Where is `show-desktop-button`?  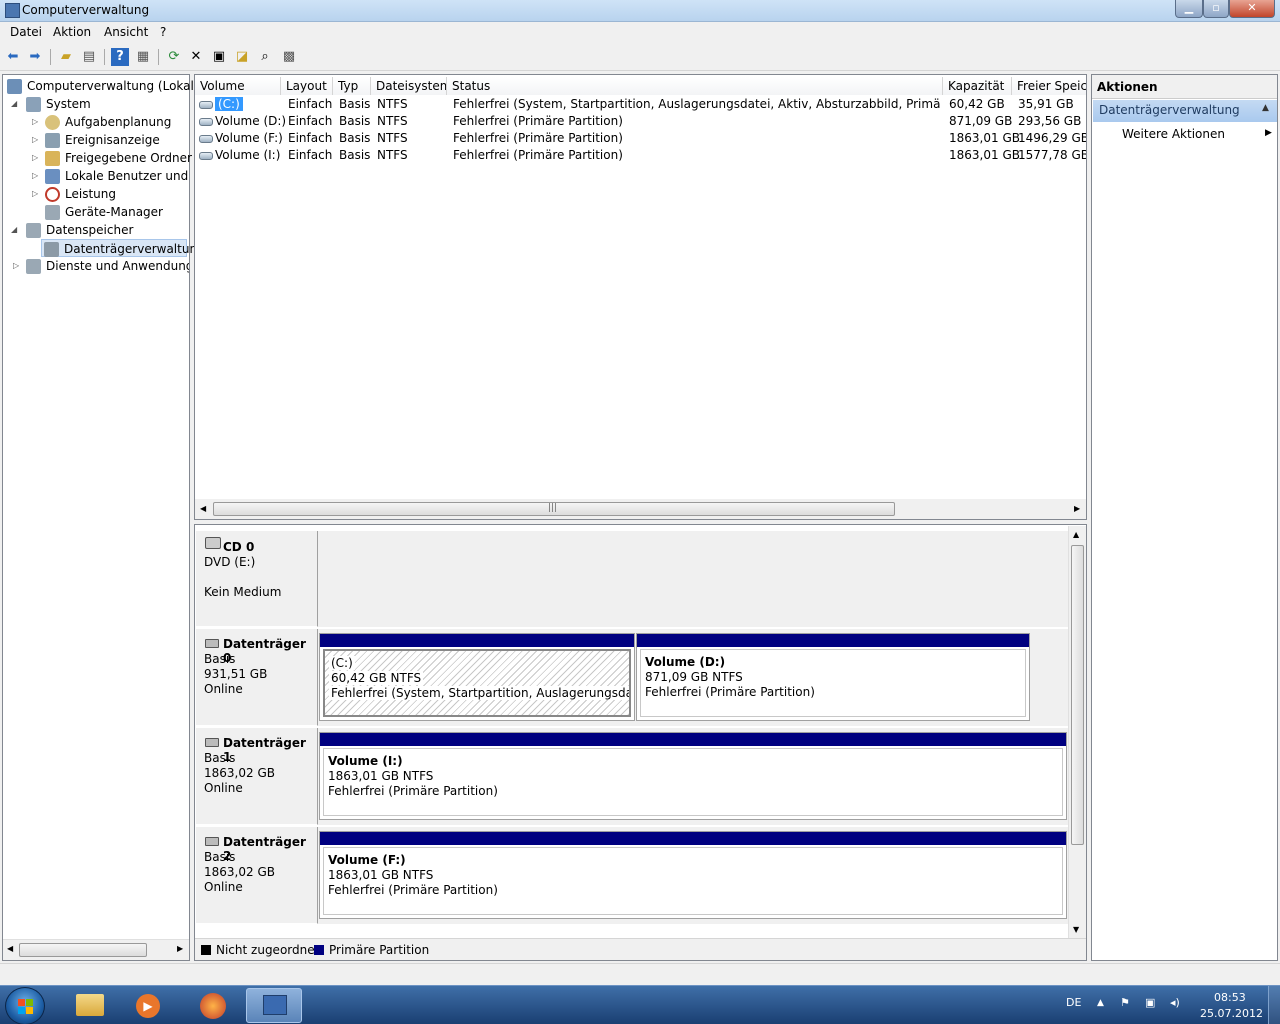
show-desktop-button is located at coordinates (1274, 1005).